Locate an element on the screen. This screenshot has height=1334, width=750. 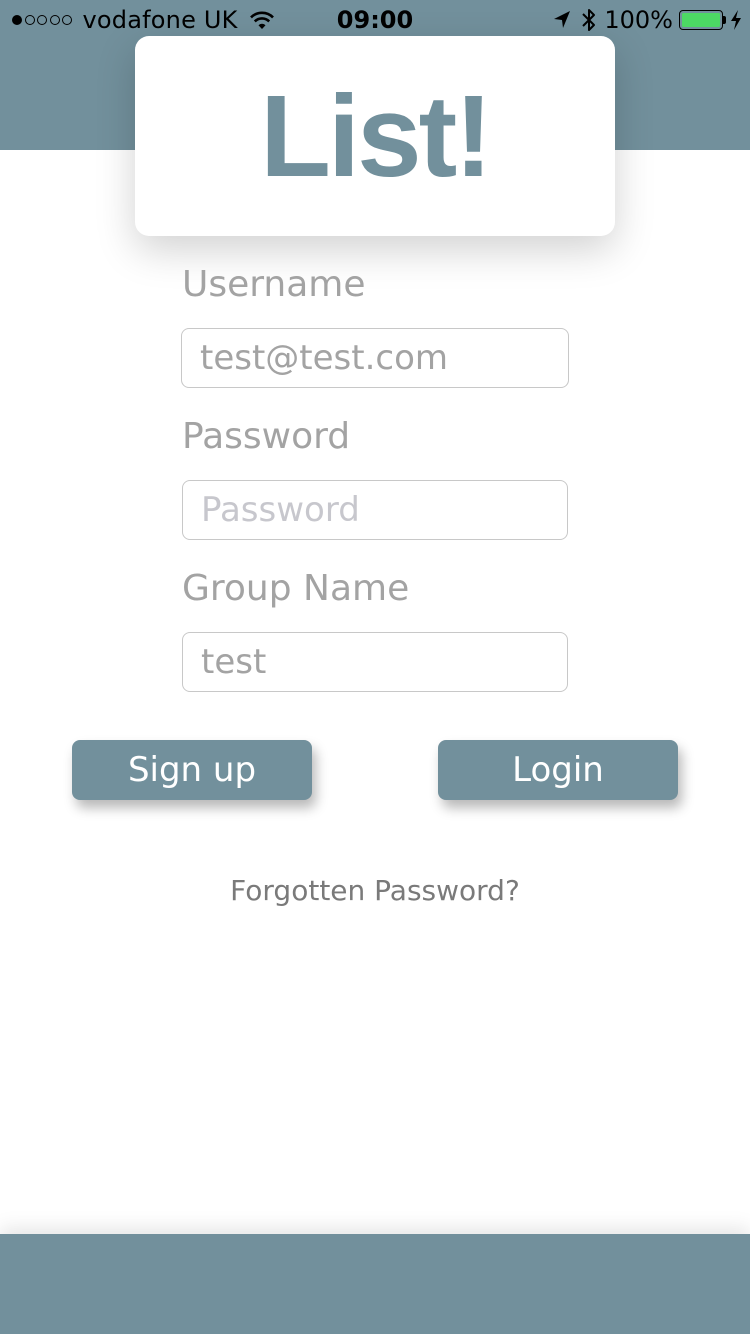
carrier-name: vodafone UK is located at coordinates (160, 20).